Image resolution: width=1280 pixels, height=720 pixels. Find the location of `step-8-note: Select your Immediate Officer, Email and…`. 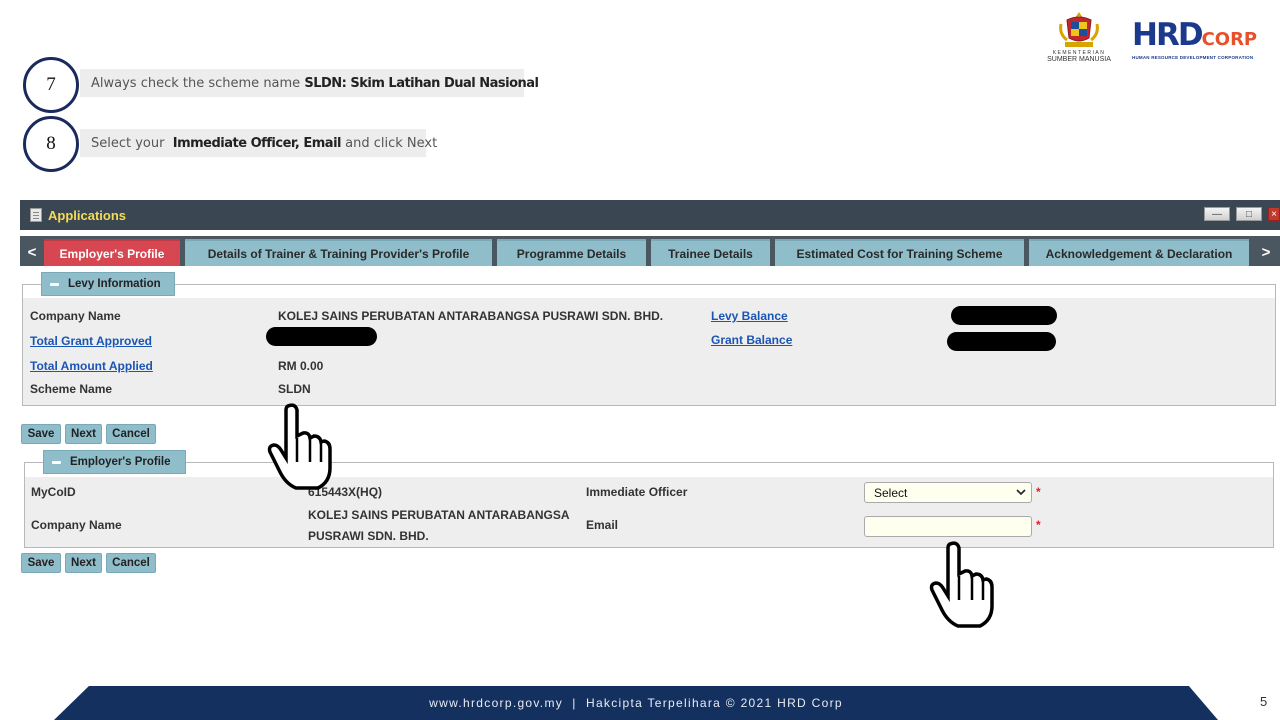

step-8-note: Select your Immediate Officer, Email and… is located at coordinates (258, 143).